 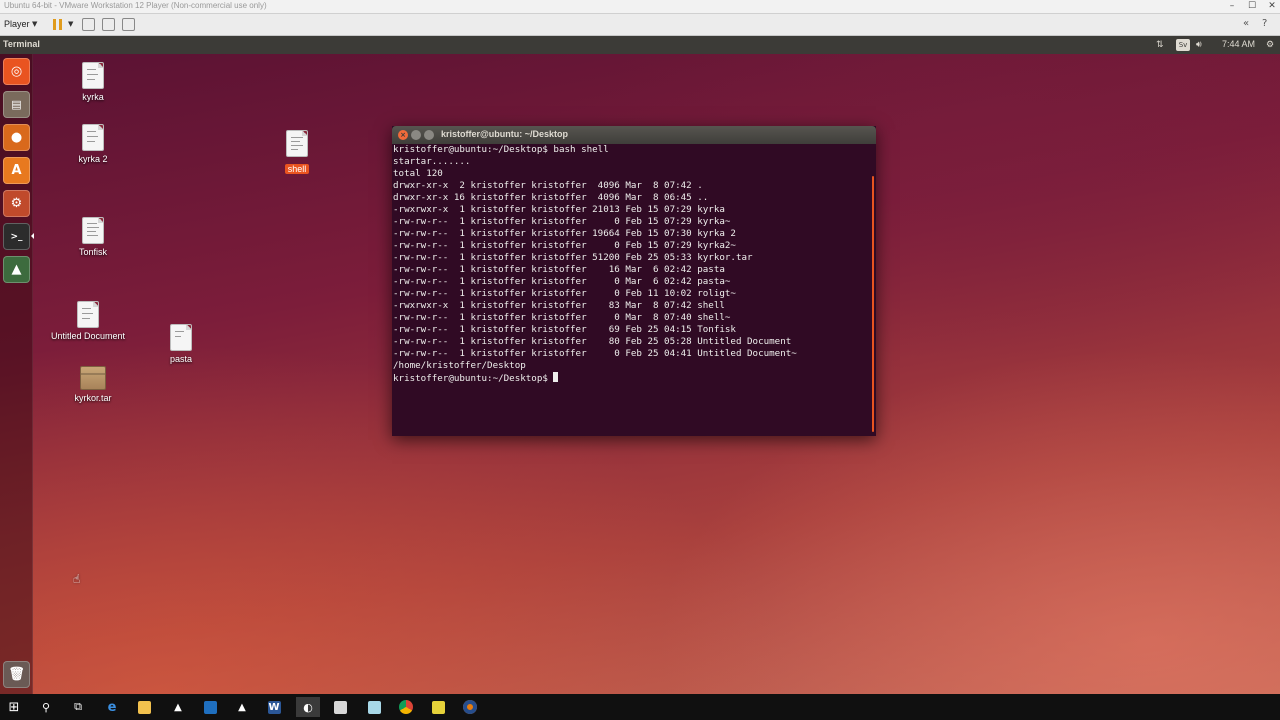 What do you see at coordinates (46, 707) in the screenshot?
I see `search-icon: ⚲` at bounding box center [46, 707].